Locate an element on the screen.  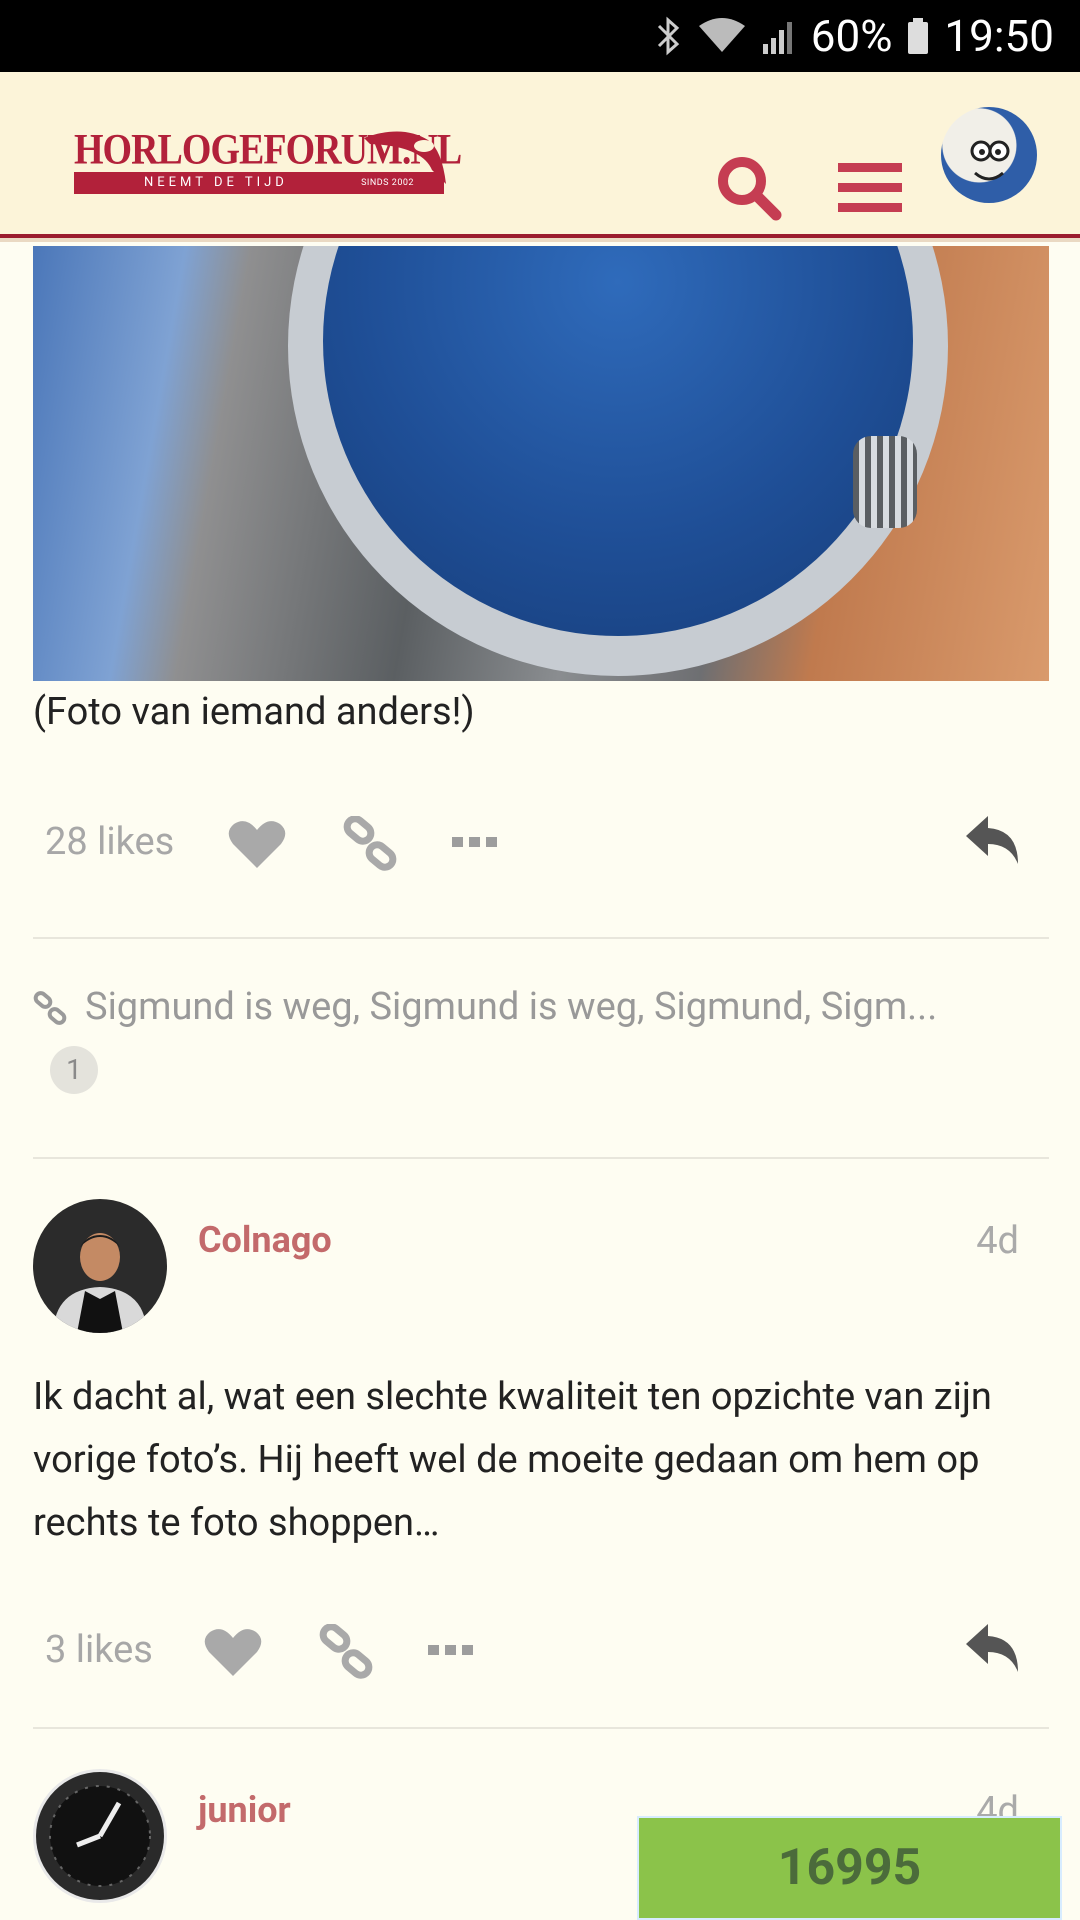
signal-icon is located at coordinates (779, 36).